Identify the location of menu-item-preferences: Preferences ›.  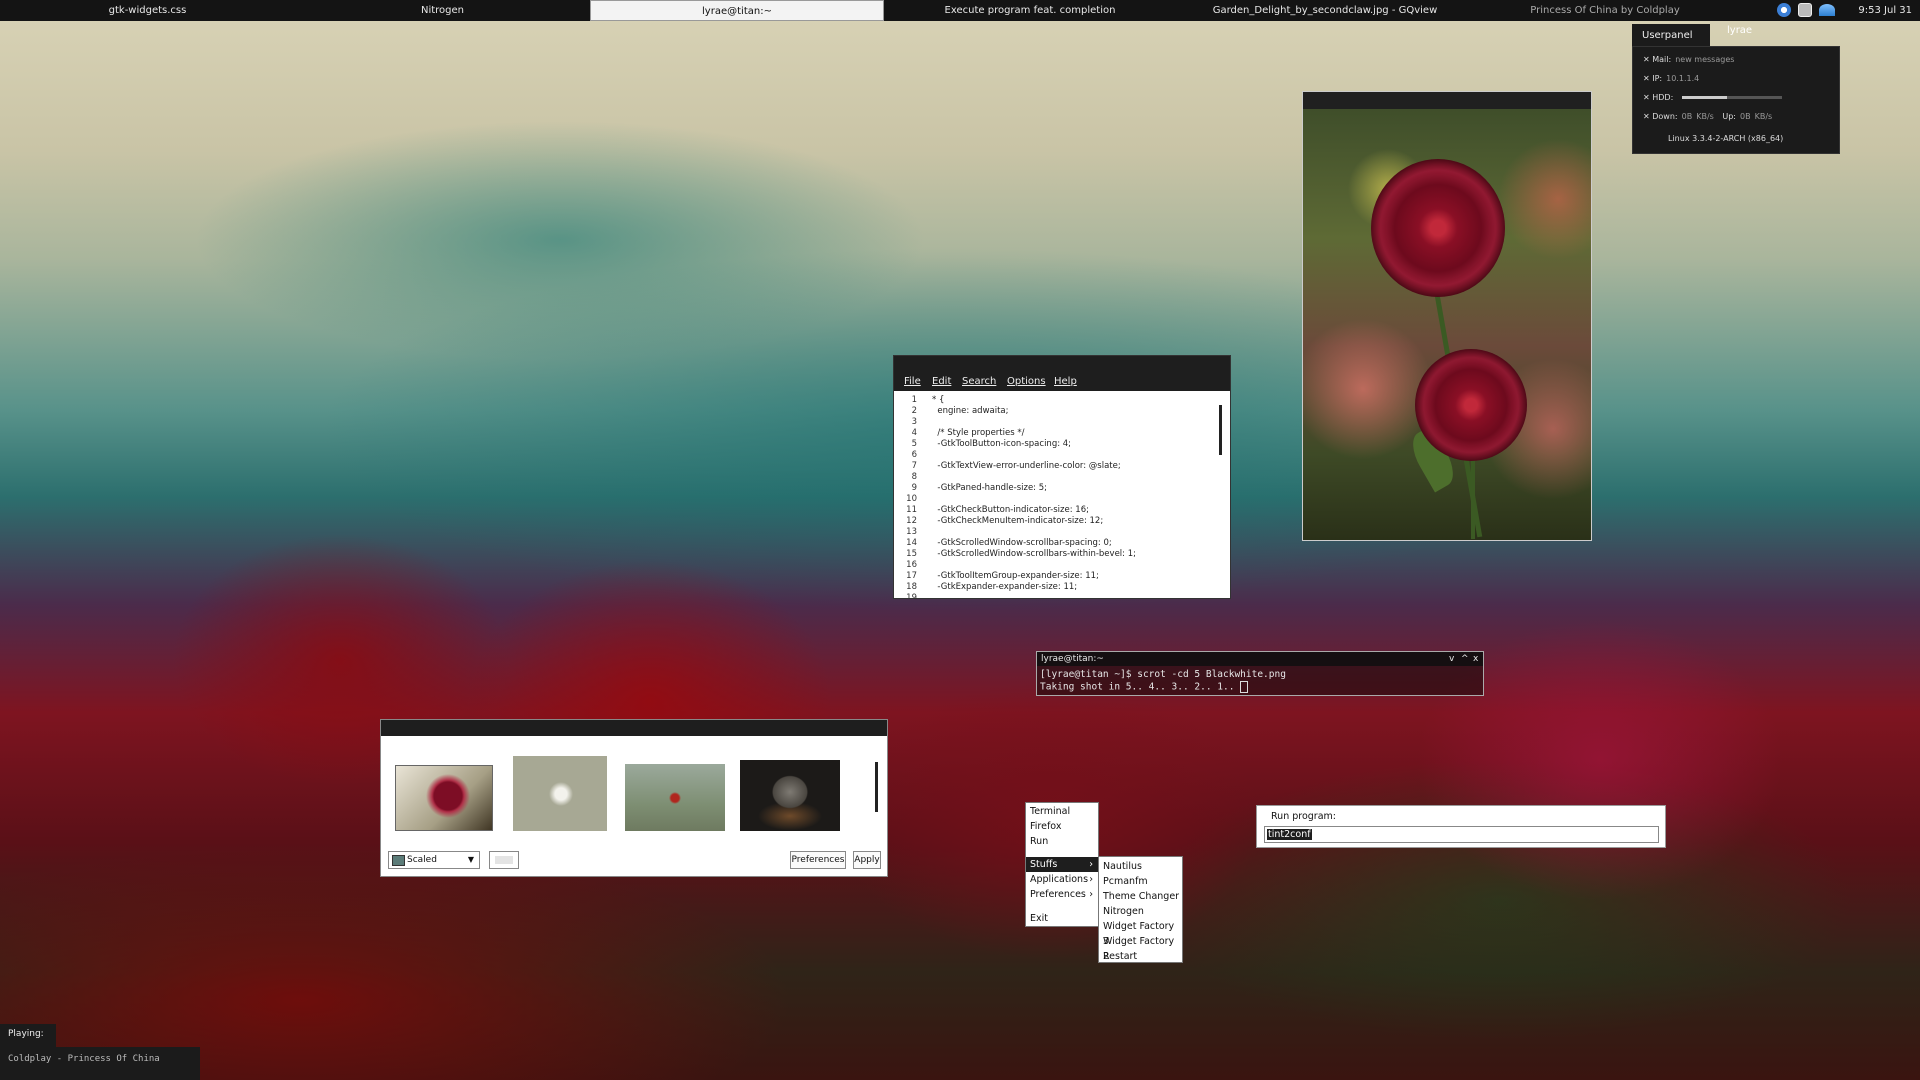
(1062, 894).